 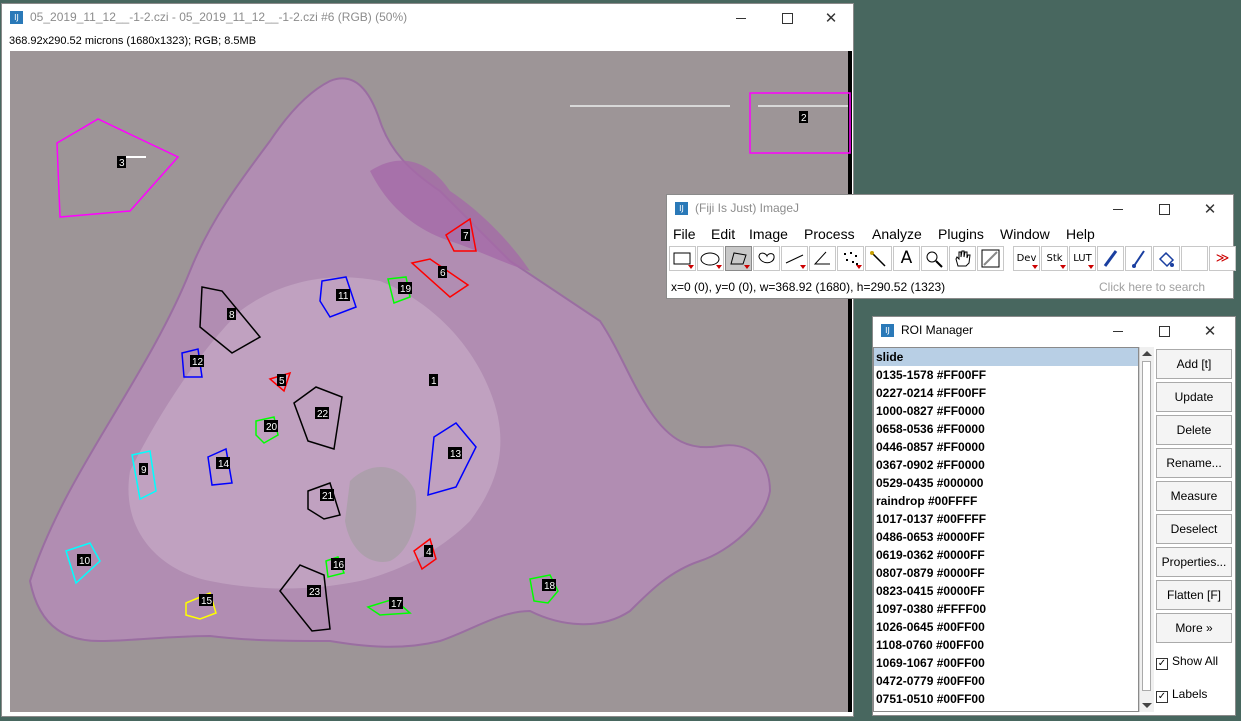 What do you see at coordinates (897, 234) in the screenshot?
I see `menu-analyze: Analyze` at bounding box center [897, 234].